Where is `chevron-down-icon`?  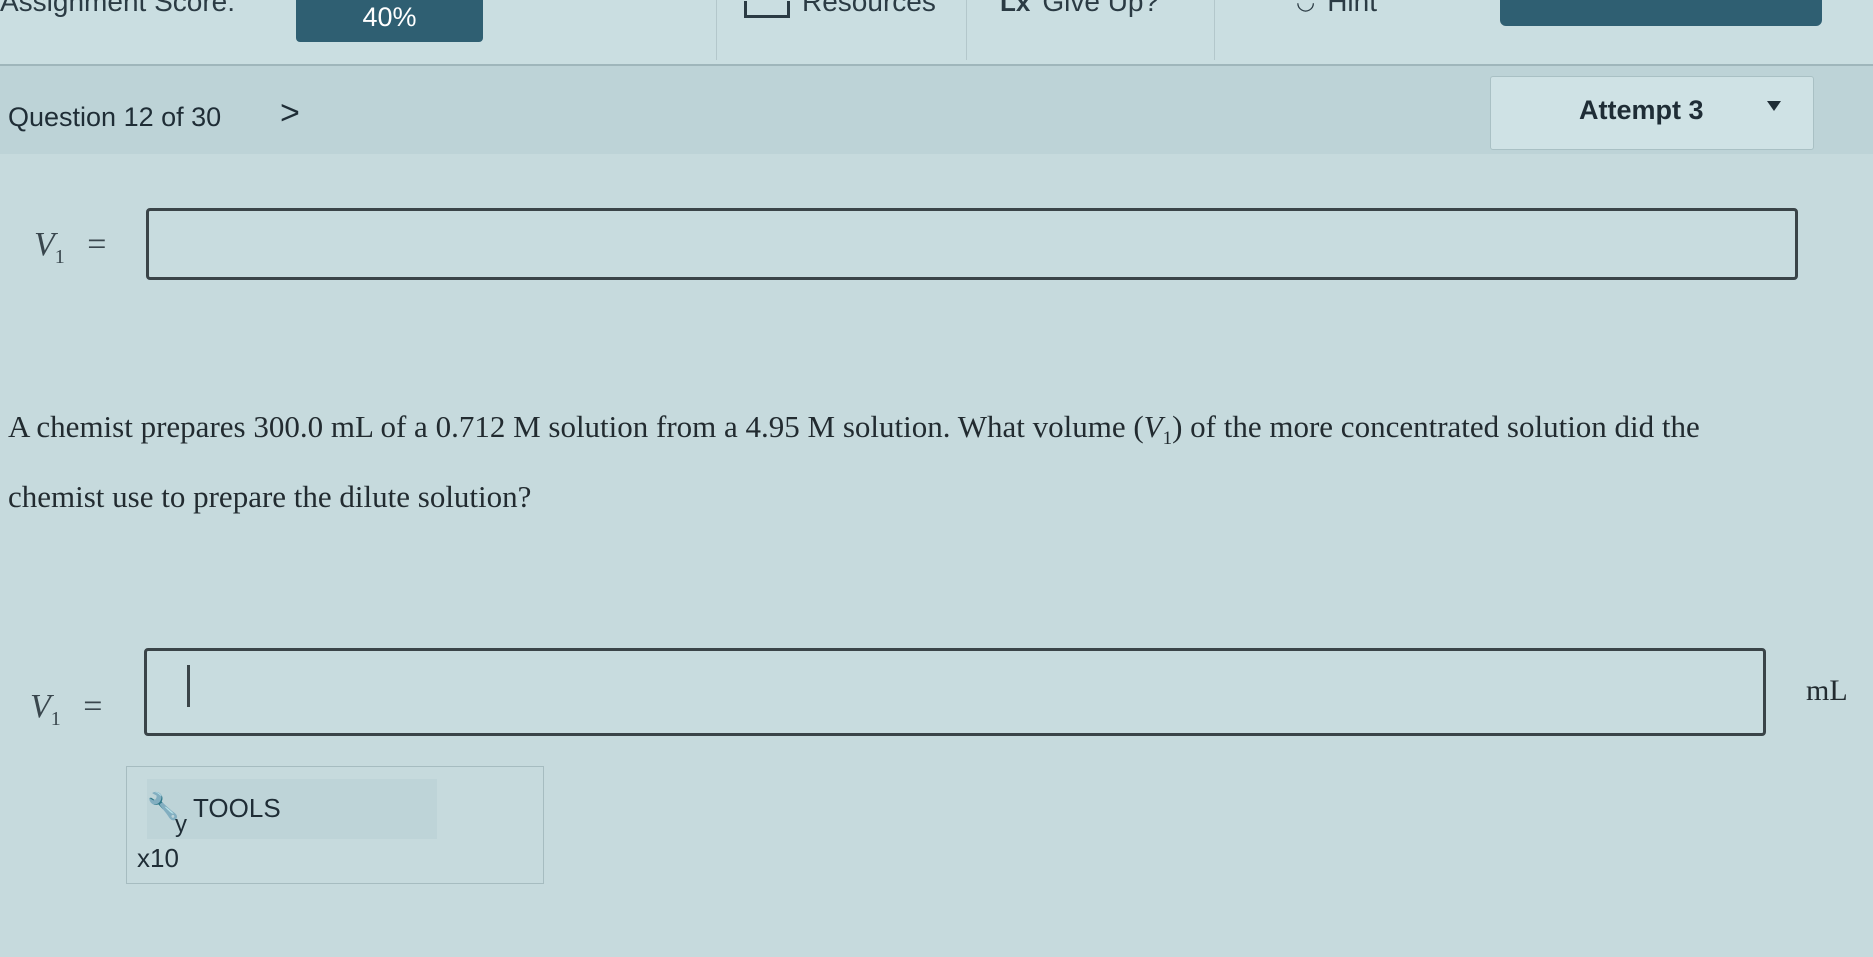 chevron-down-icon is located at coordinates (1774, 106).